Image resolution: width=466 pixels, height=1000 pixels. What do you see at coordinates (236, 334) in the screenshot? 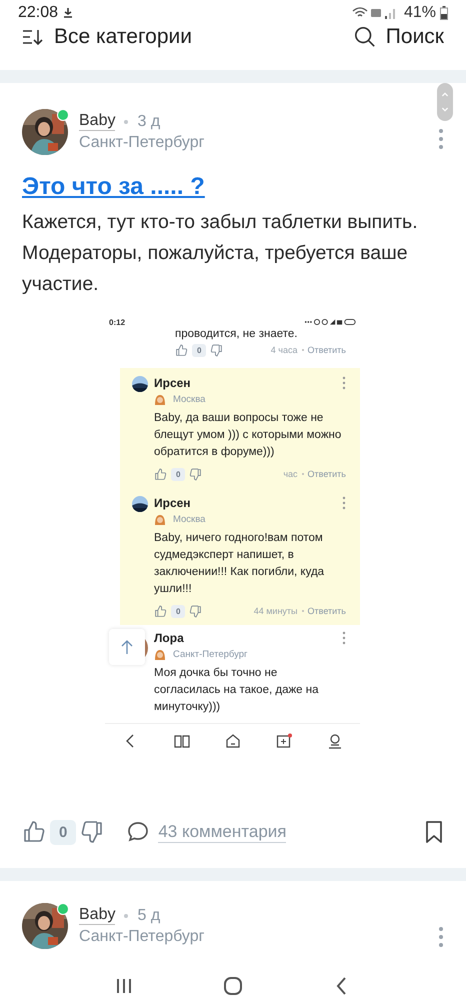
I see `comment-text: проводится, не знаете.` at bounding box center [236, 334].